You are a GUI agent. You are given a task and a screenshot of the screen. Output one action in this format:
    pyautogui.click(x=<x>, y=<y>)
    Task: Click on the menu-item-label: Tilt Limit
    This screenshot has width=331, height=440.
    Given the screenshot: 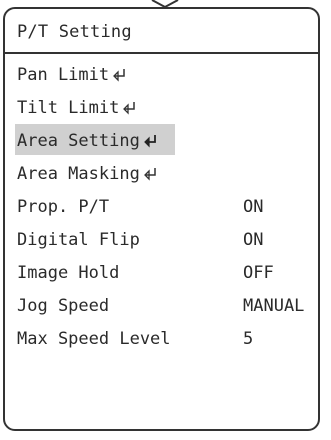 What is the action you would take?
    pyautogui.click(x=77, y=108)
    